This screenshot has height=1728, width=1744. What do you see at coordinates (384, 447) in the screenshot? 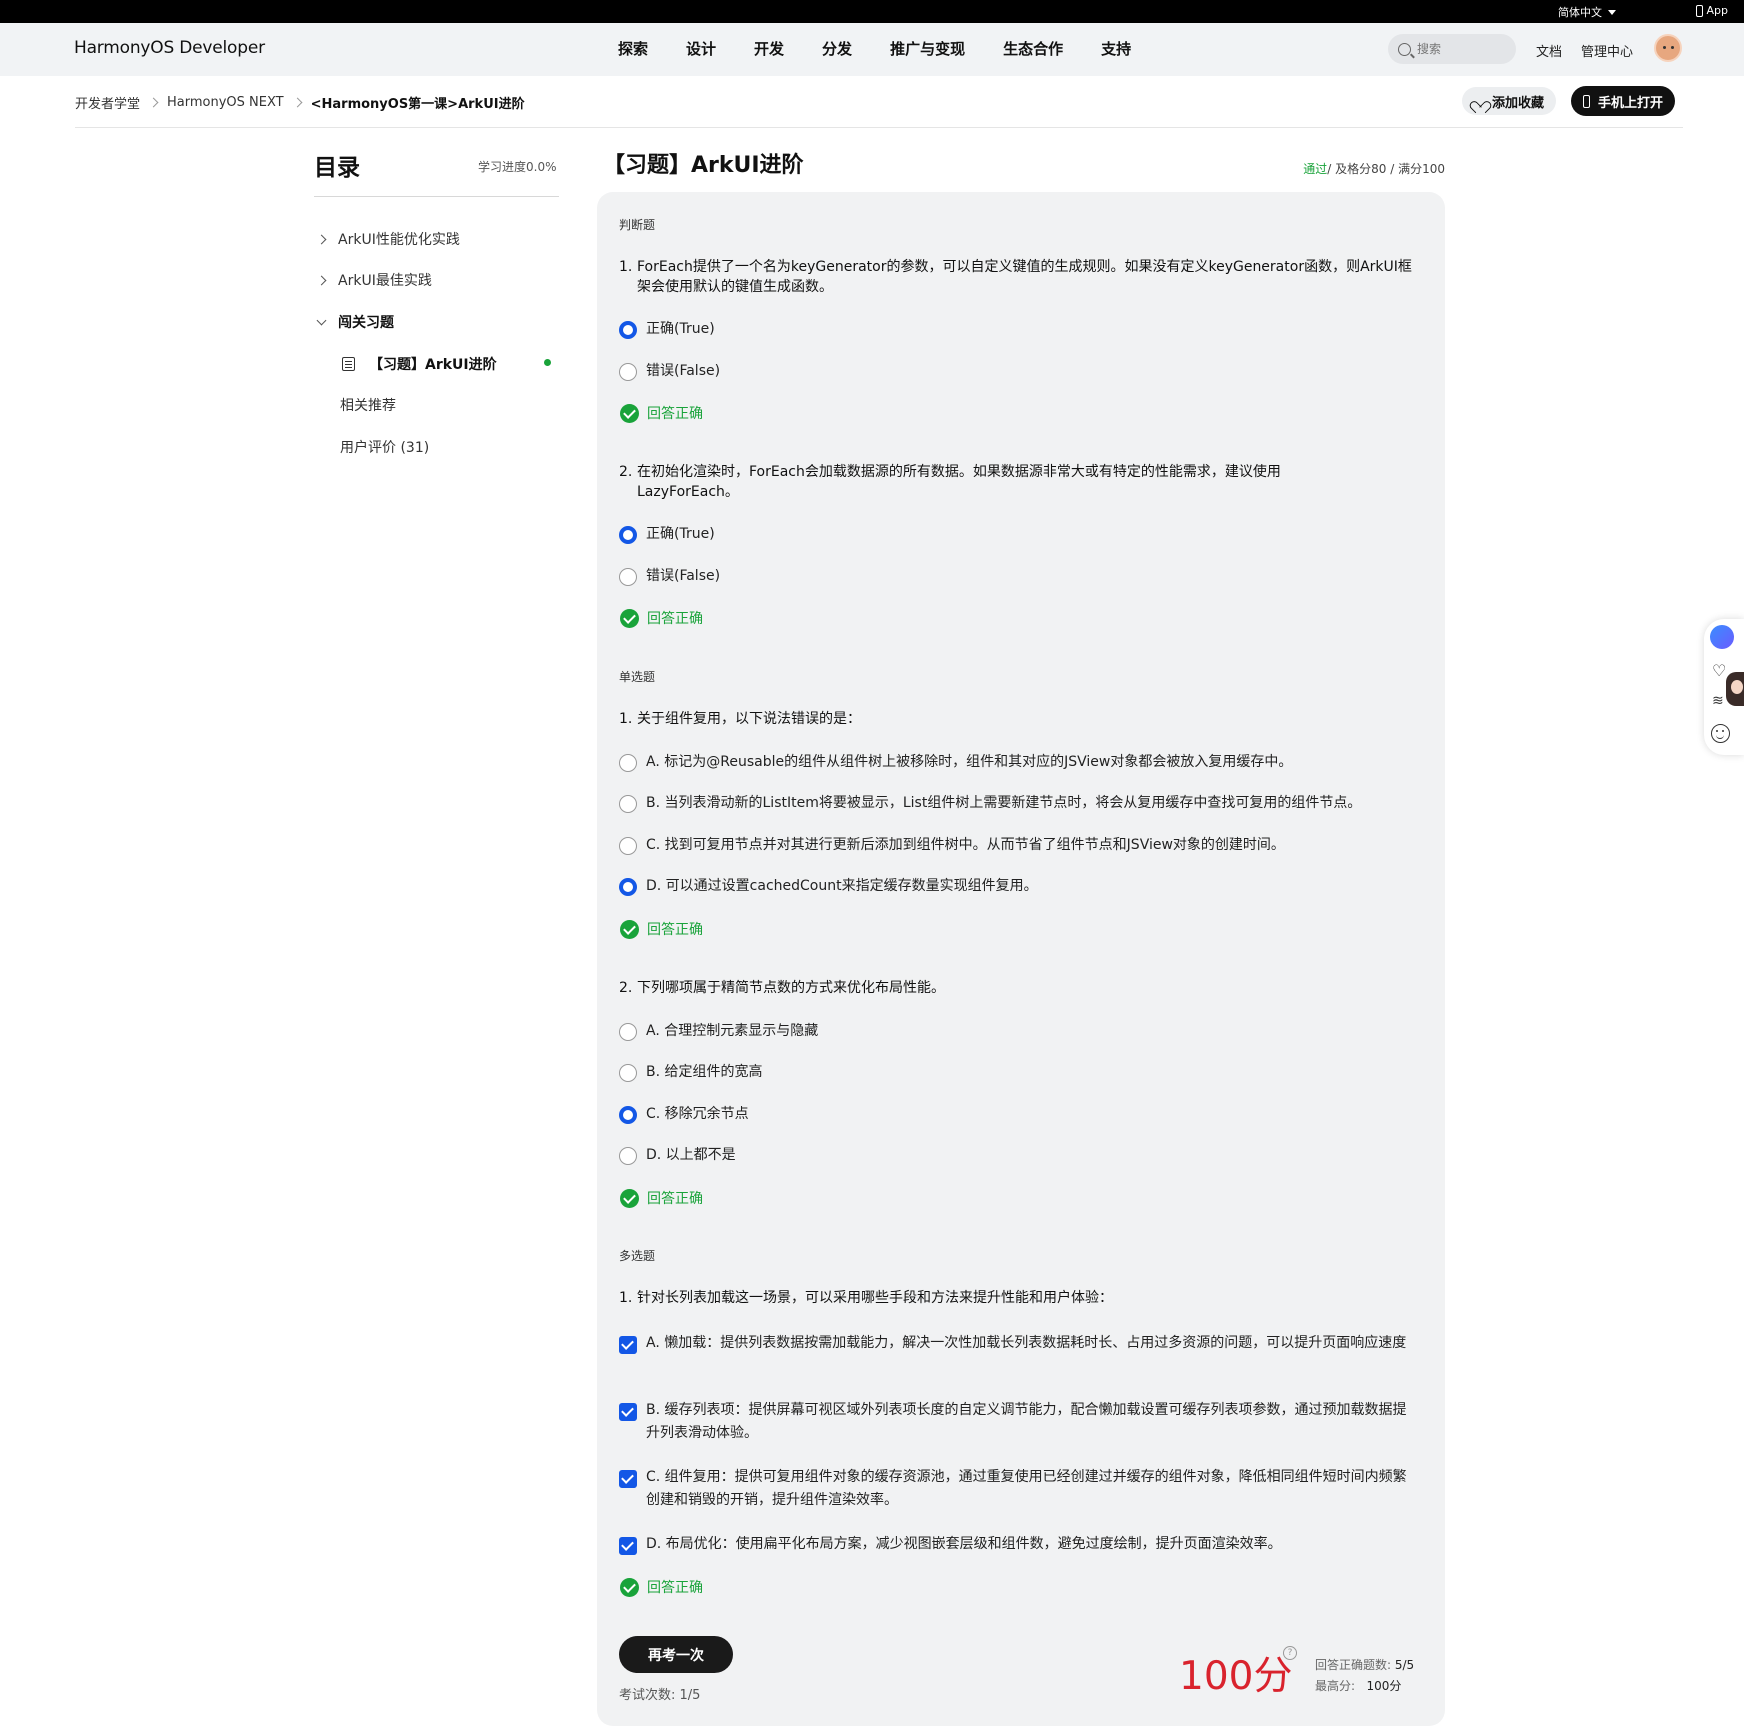
I see `toc-item-reviews: 用户评价 (31)` at bounding box center [384, 447].